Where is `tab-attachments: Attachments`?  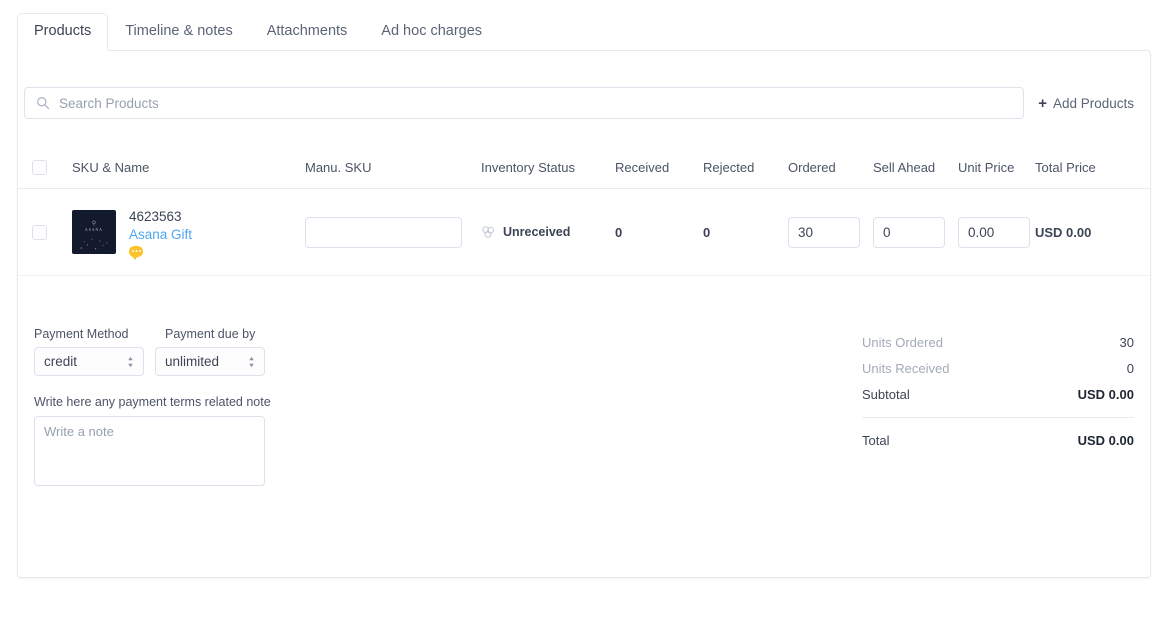
tab-attachments: Attachments is located at coordinates (307, 32).